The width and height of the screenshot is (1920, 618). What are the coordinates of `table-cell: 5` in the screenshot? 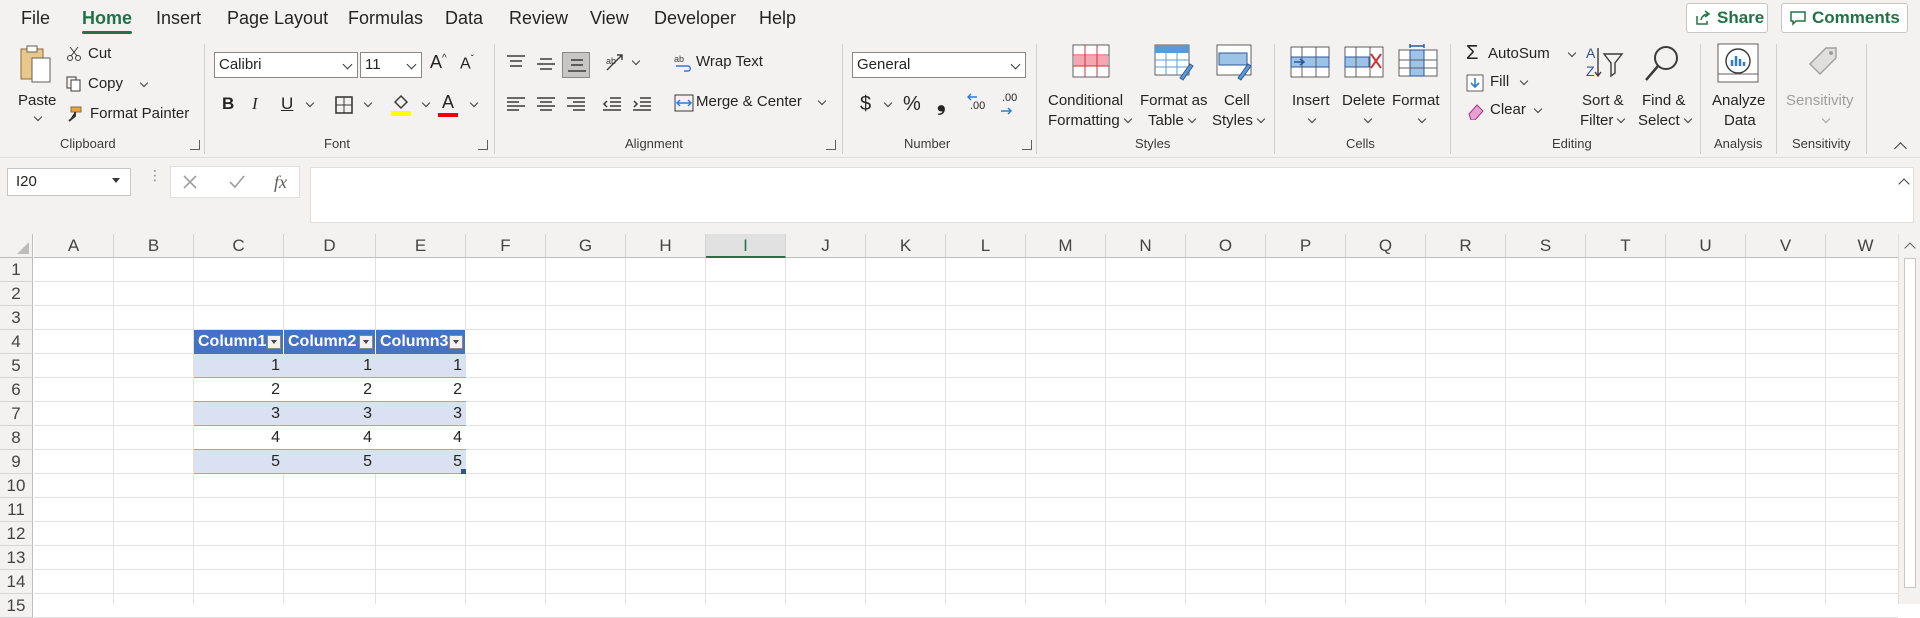 It's located at (239, 462).